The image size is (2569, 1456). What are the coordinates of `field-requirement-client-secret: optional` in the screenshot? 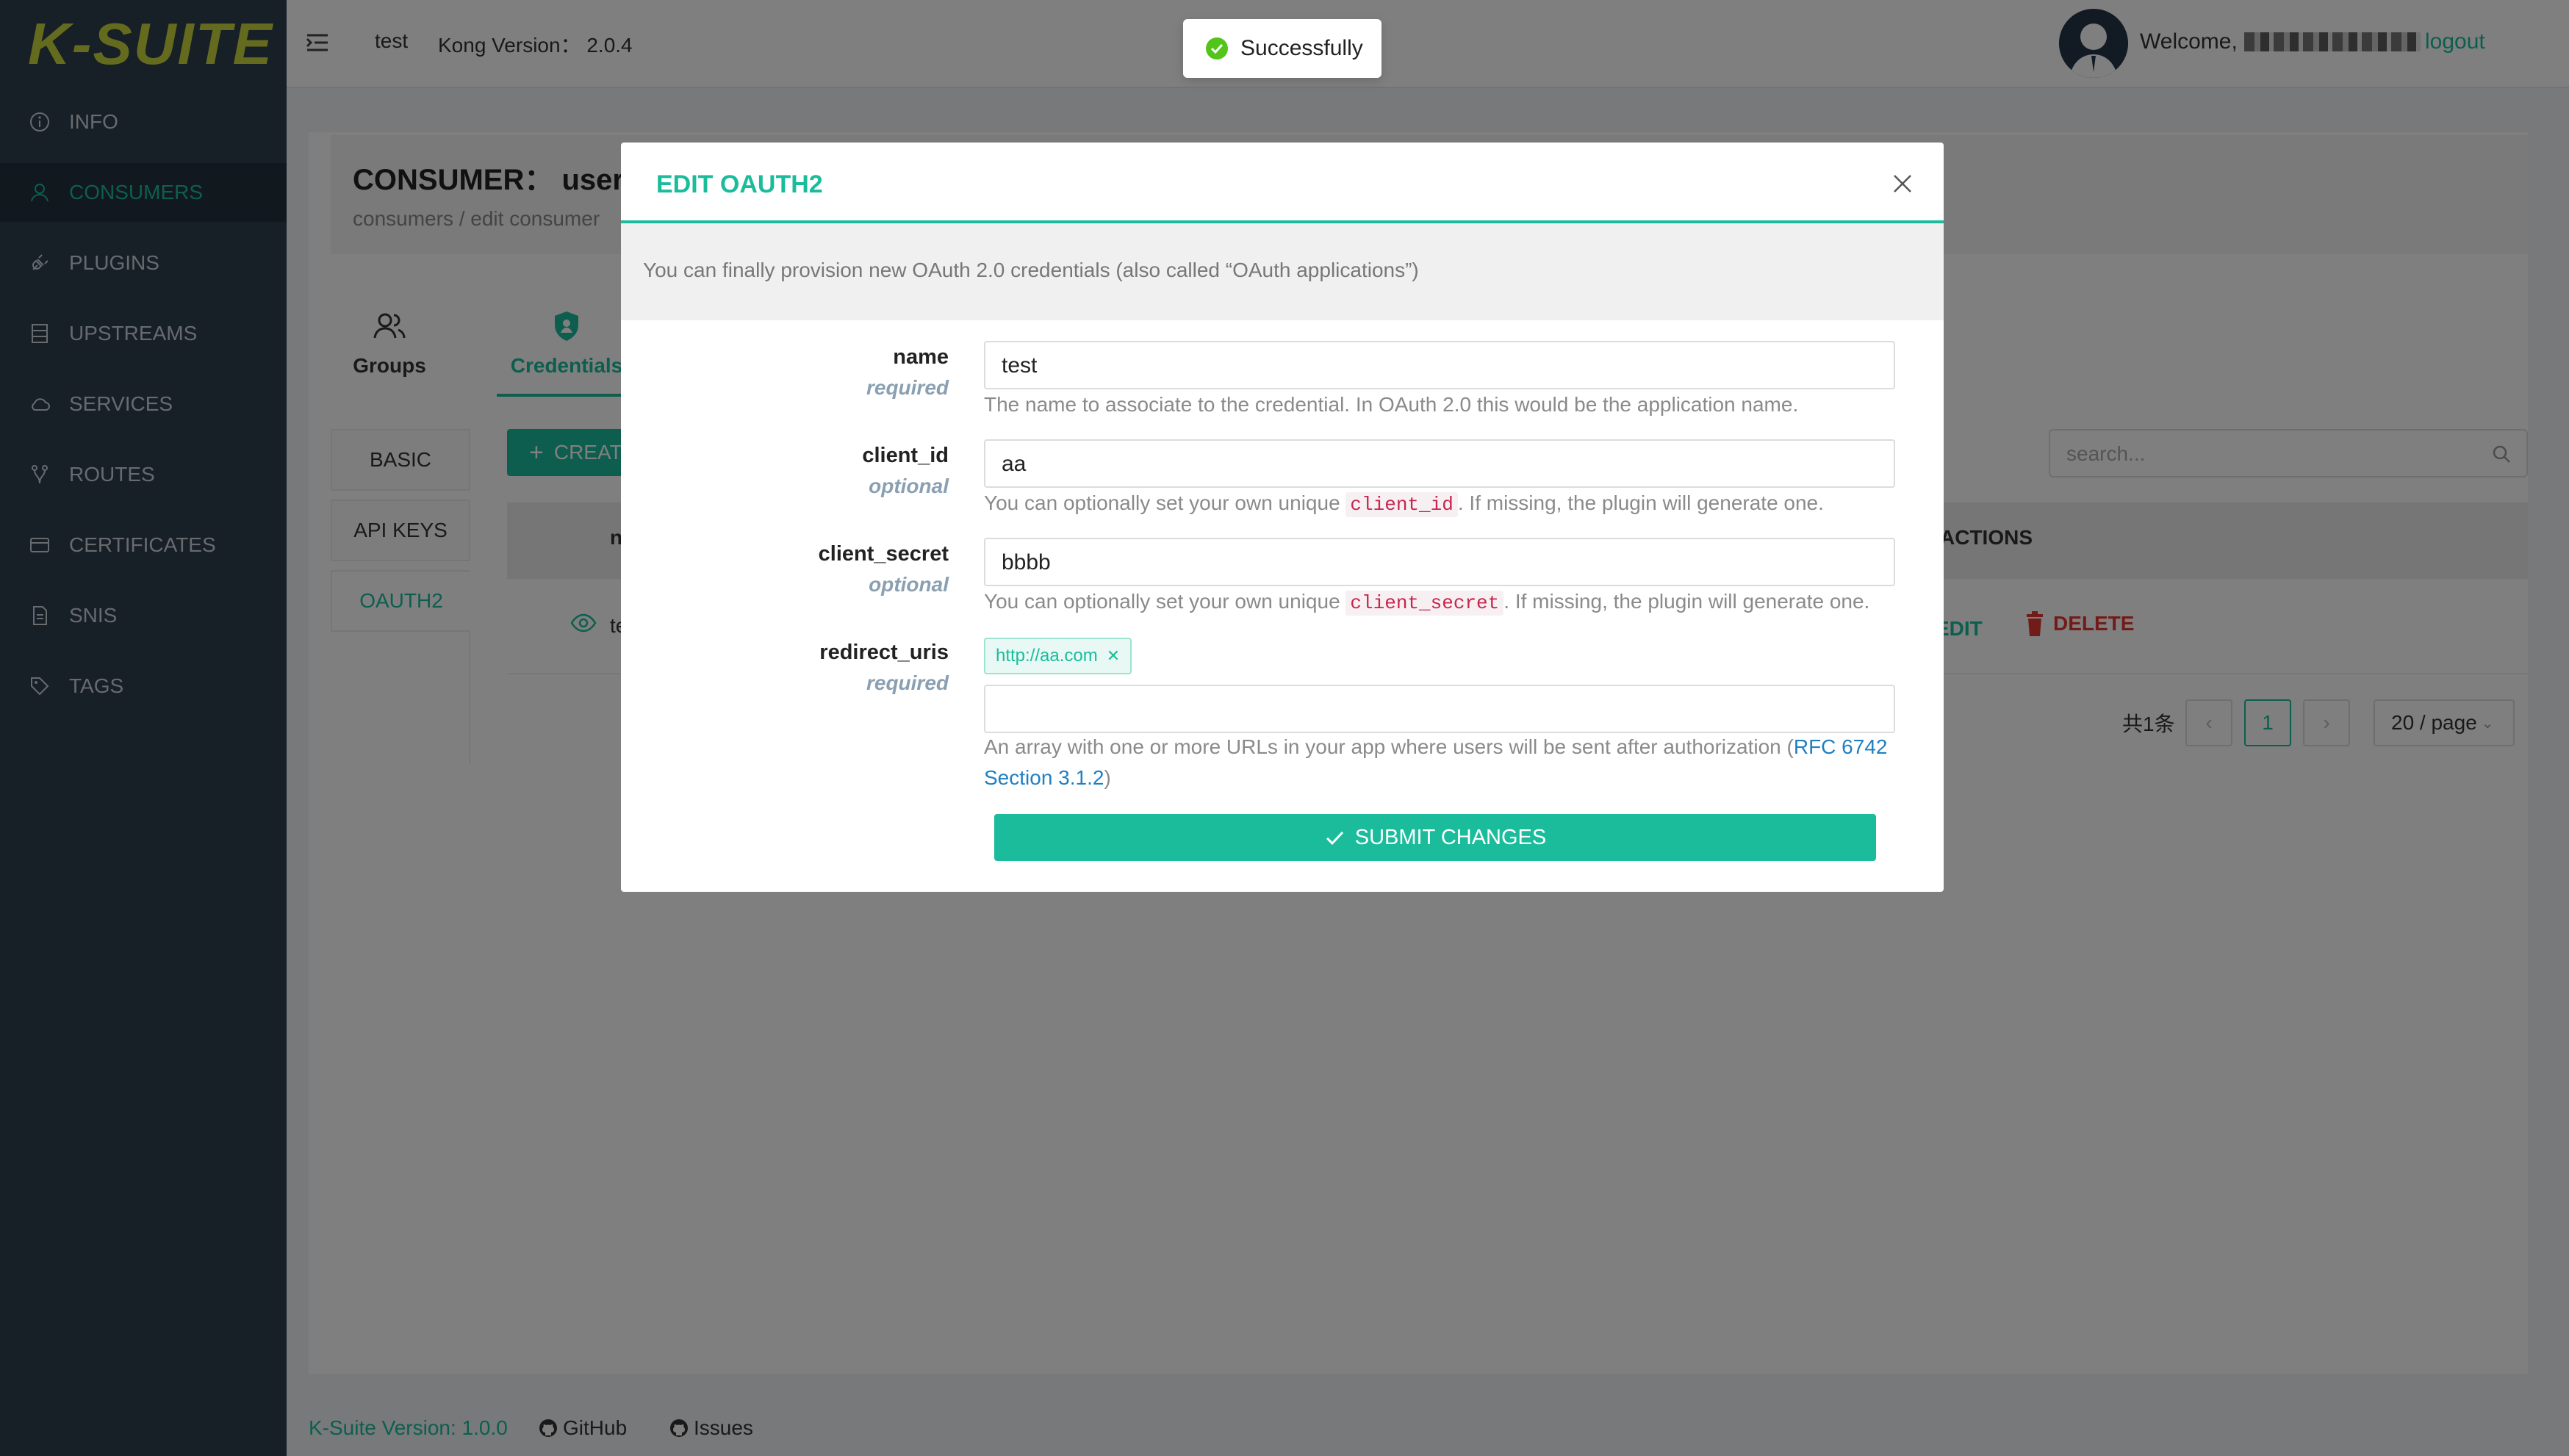 It's located at (909, 584).